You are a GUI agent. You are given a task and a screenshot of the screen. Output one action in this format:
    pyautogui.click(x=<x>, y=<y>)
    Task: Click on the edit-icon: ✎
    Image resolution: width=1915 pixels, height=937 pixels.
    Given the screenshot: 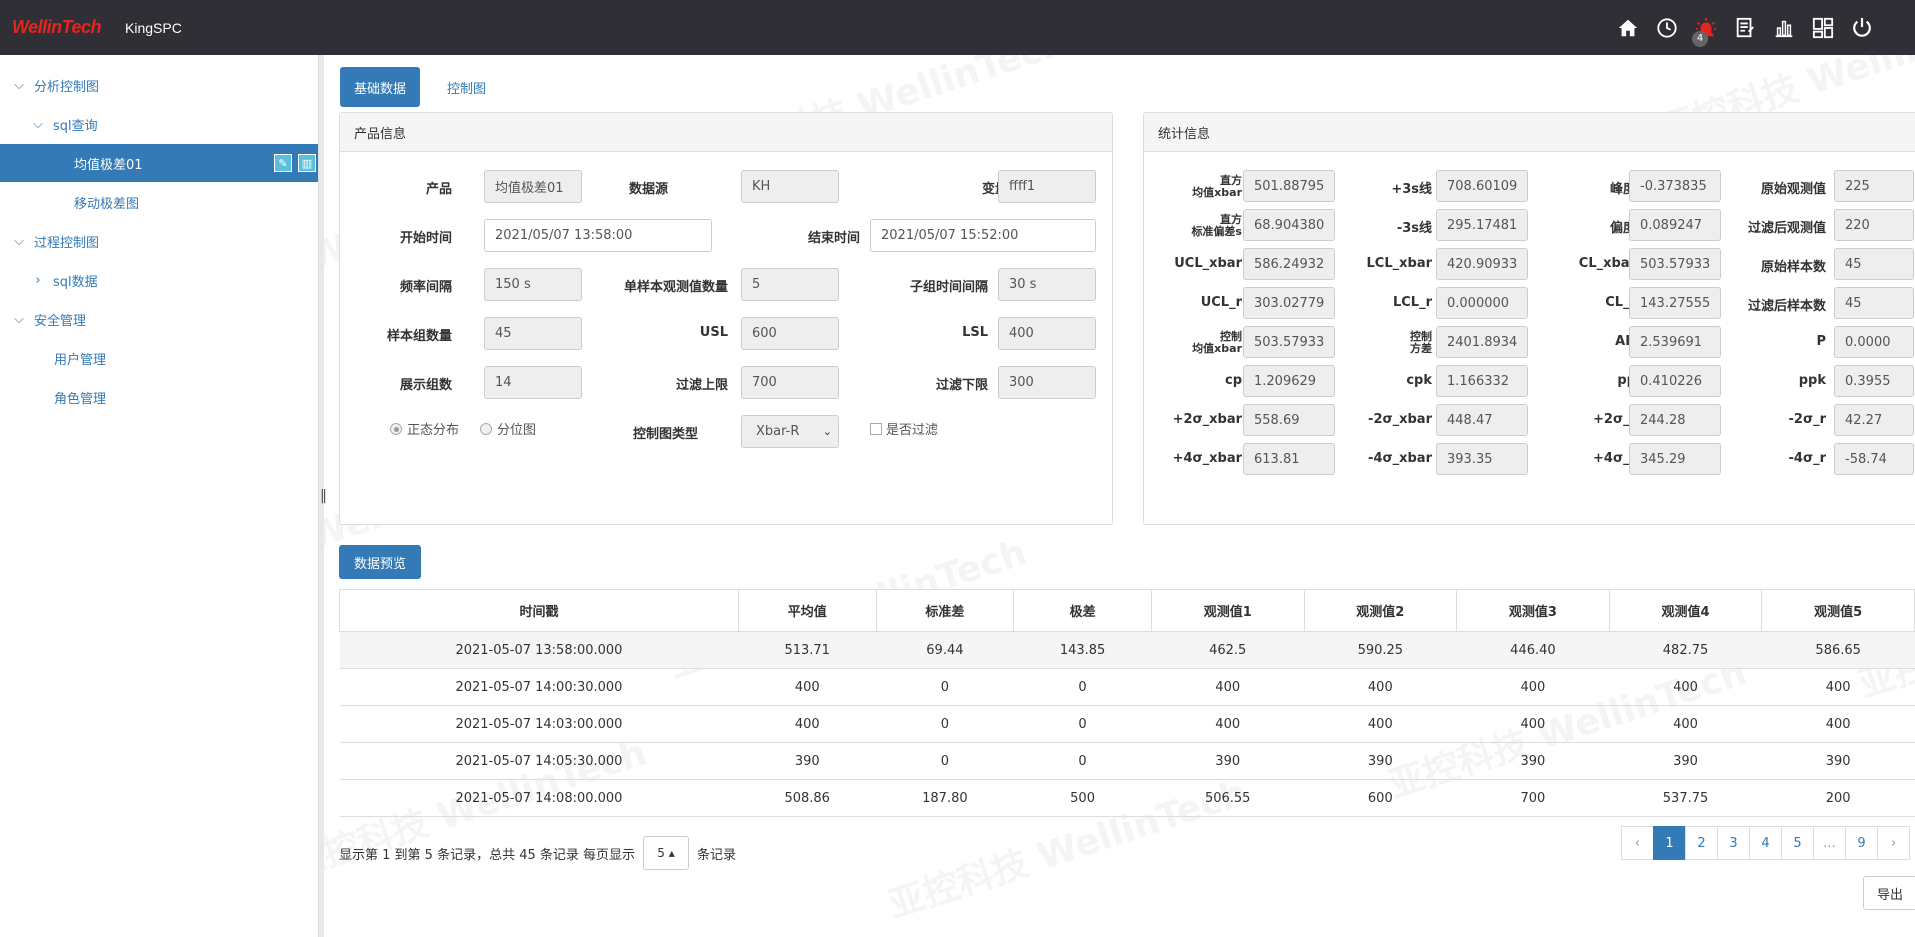 What is the action you would take?
    pyautogui.click(x=283, y=163)
    